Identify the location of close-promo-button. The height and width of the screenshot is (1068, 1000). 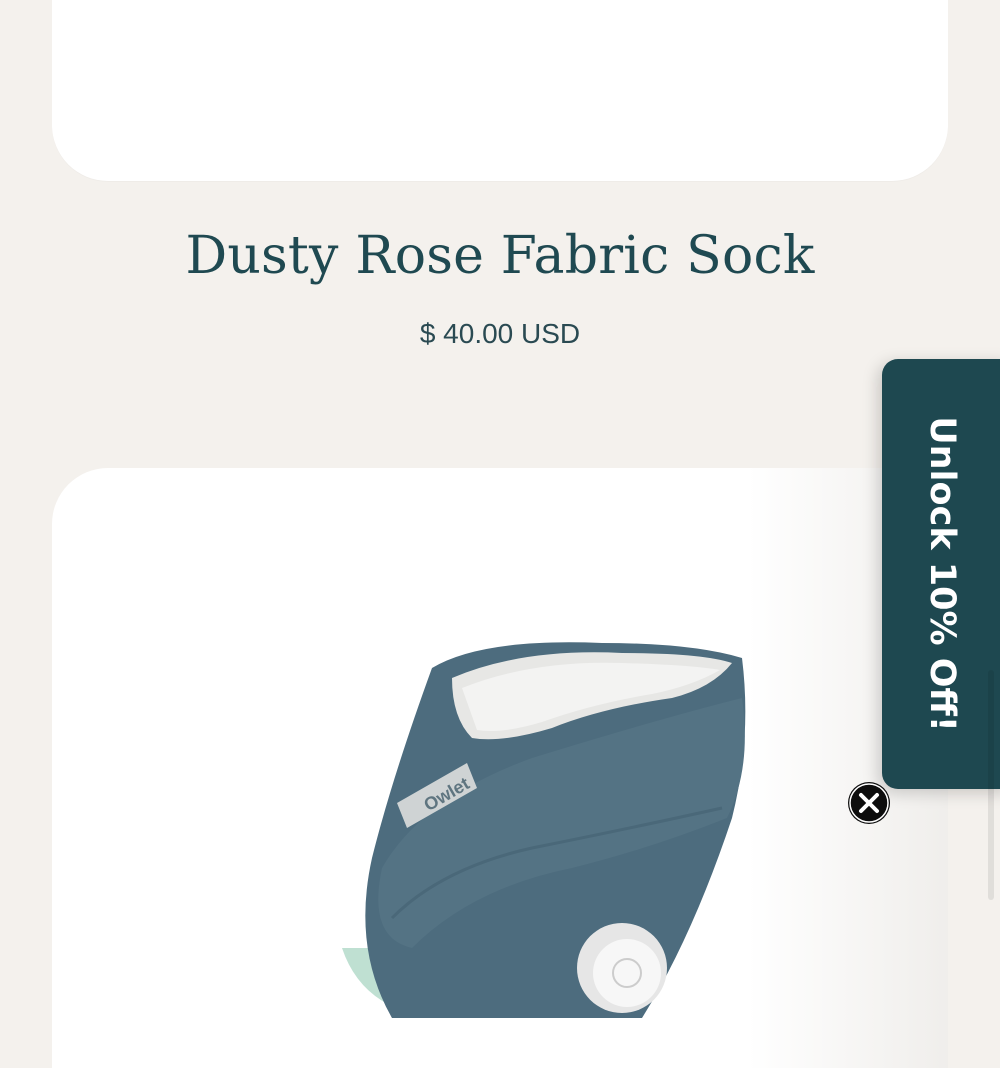
(869, 803).